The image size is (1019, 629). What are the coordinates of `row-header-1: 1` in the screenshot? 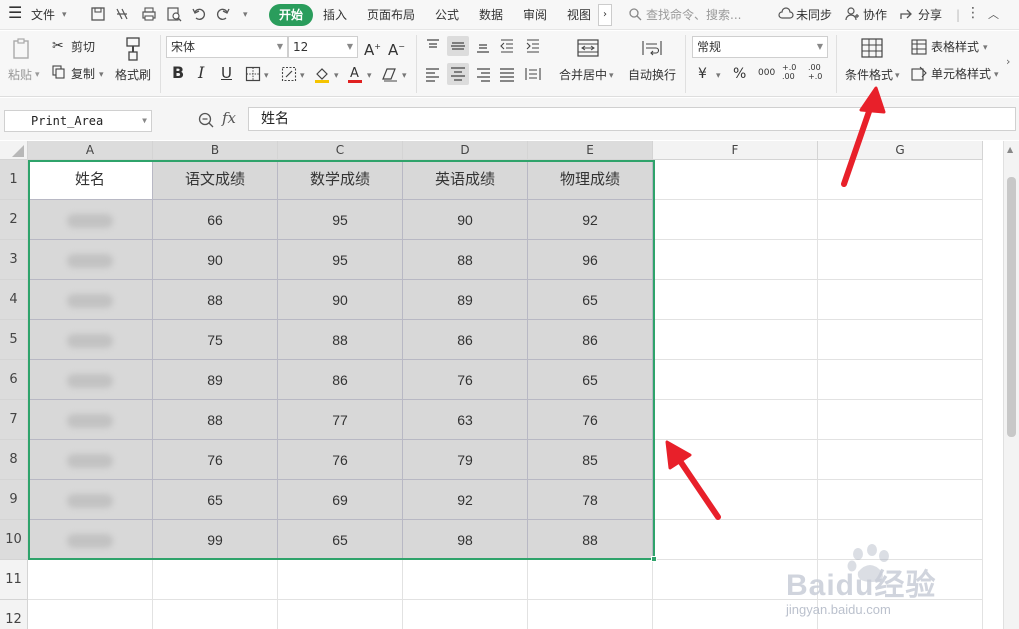 It's located at (14, 180).